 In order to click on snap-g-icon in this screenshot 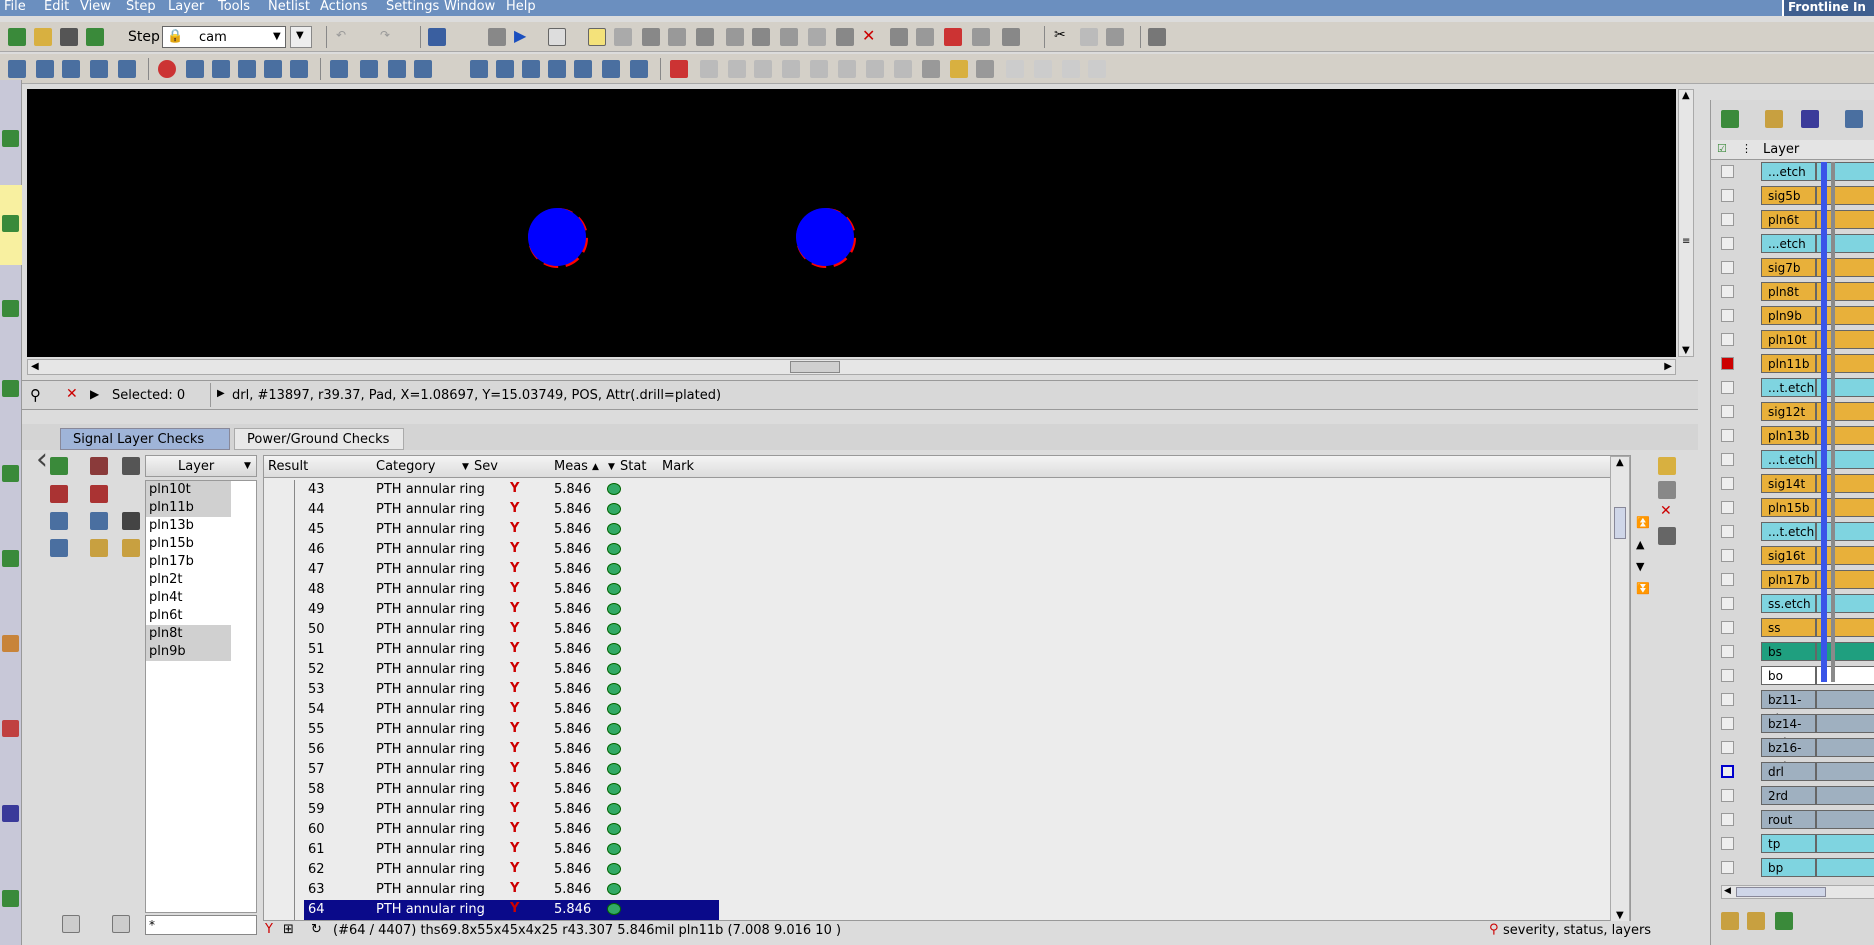, I will do `click(875, 69)`.